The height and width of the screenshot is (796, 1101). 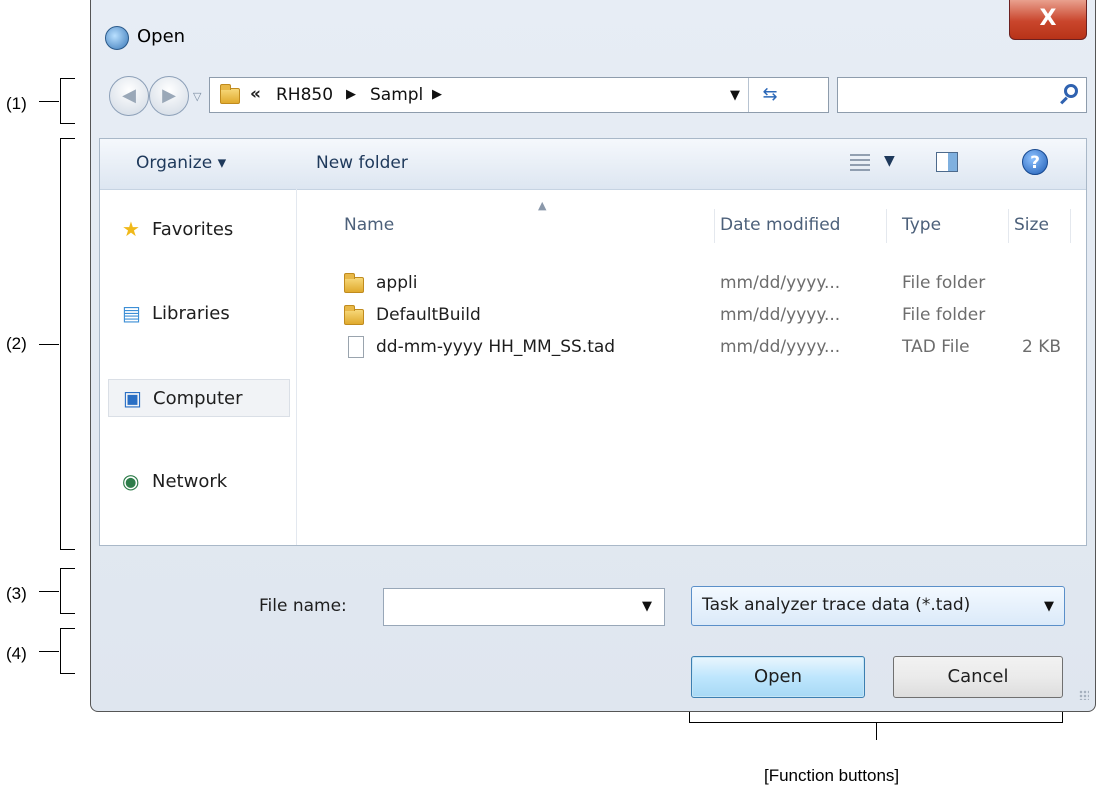 I want to click on sidebar-item-network: ◉ Network, so click(x=199, y=482).